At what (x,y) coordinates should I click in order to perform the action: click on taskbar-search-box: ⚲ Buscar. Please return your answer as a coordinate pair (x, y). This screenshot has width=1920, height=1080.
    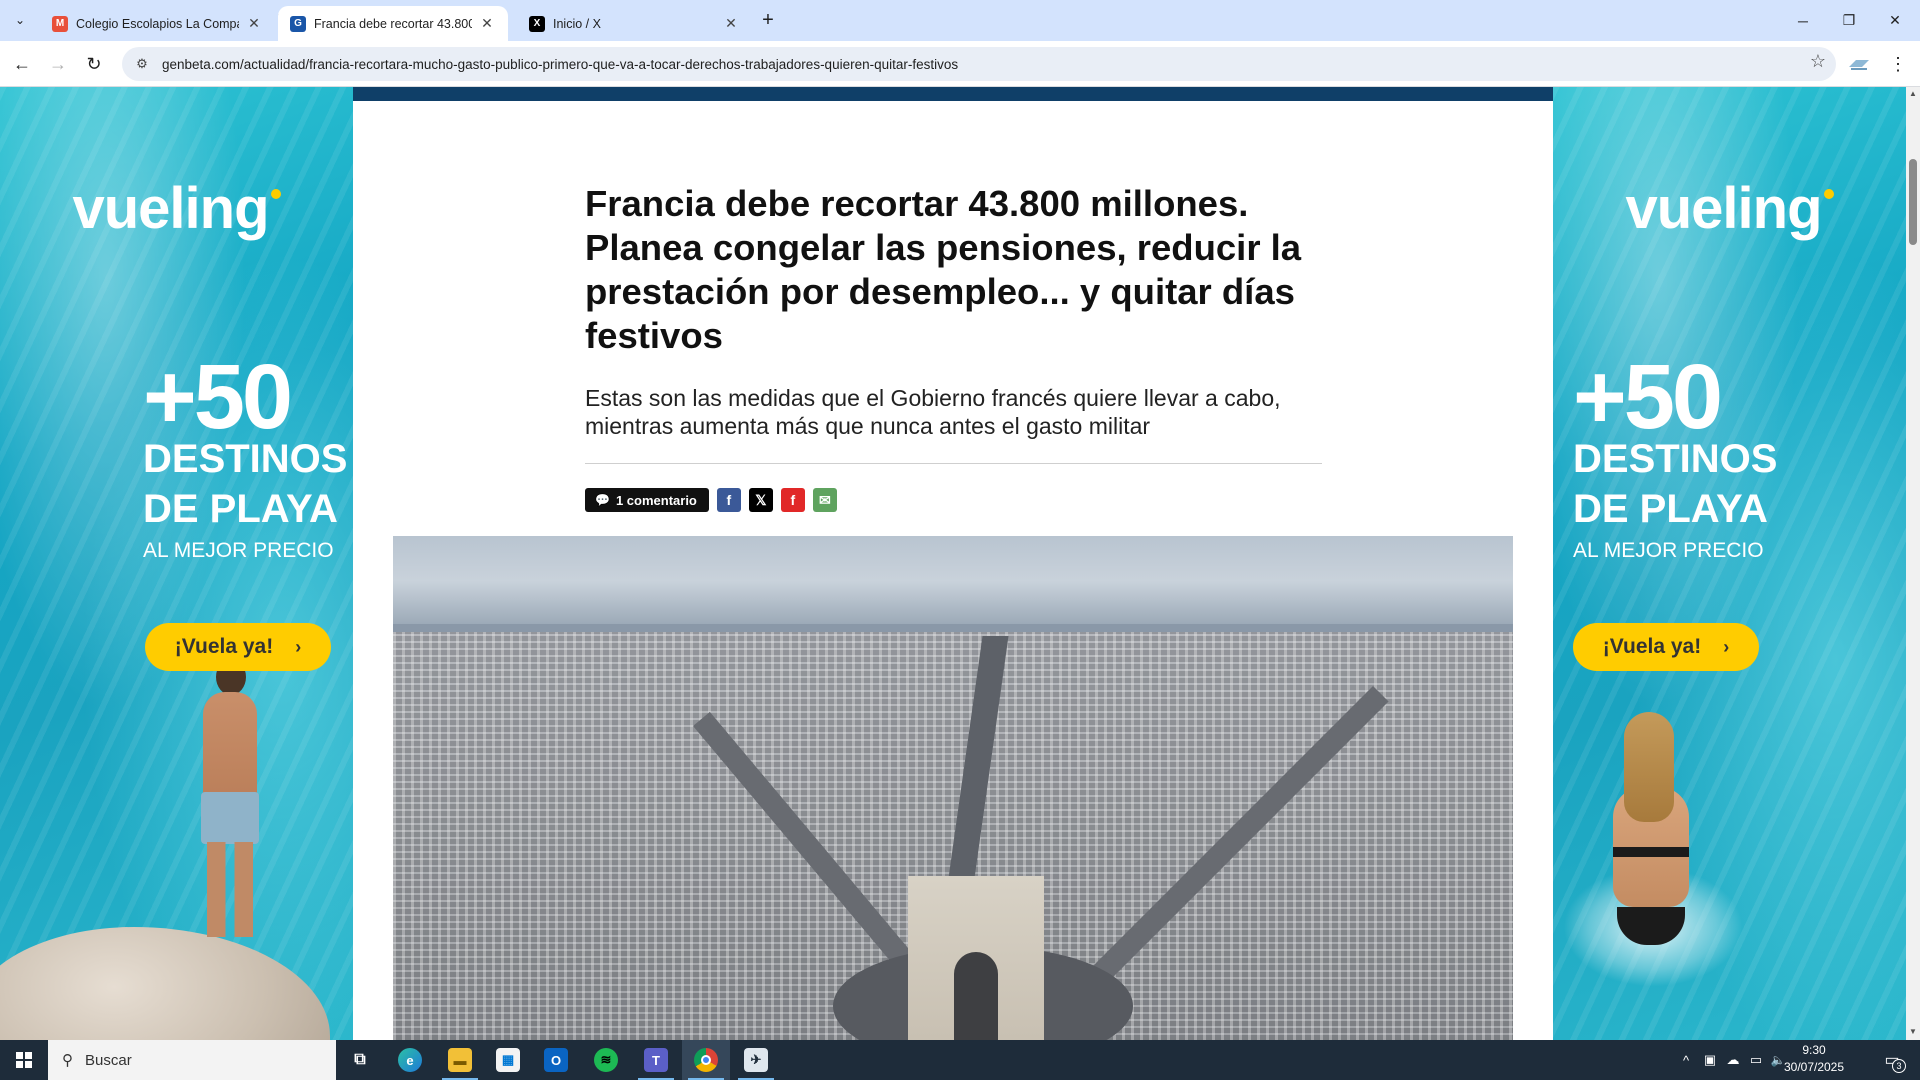
    Looking at the image, I should click on (192, 1060).